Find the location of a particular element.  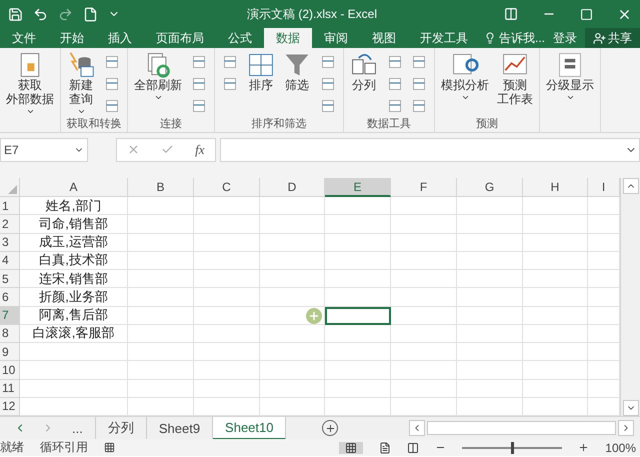

ribbon-button: 模拟分析 is located at coordinates (465, 86).